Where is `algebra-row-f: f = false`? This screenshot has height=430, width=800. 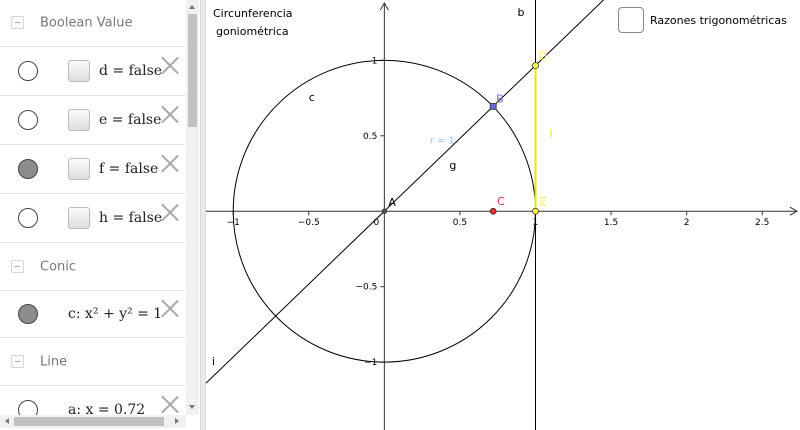 algebra-row-f: f = false is located at coordinates (92, 169).